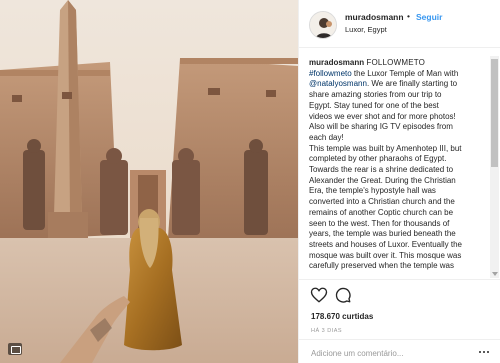  I want to click on scroll-down-arrow-icon, so click(495, 274).